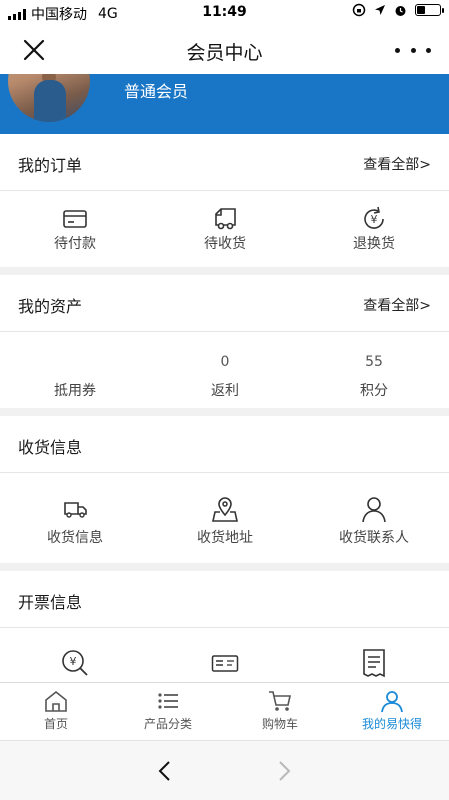 This screenshot has height=800, width=449. I want to click on card-icon, so click(75, 219).